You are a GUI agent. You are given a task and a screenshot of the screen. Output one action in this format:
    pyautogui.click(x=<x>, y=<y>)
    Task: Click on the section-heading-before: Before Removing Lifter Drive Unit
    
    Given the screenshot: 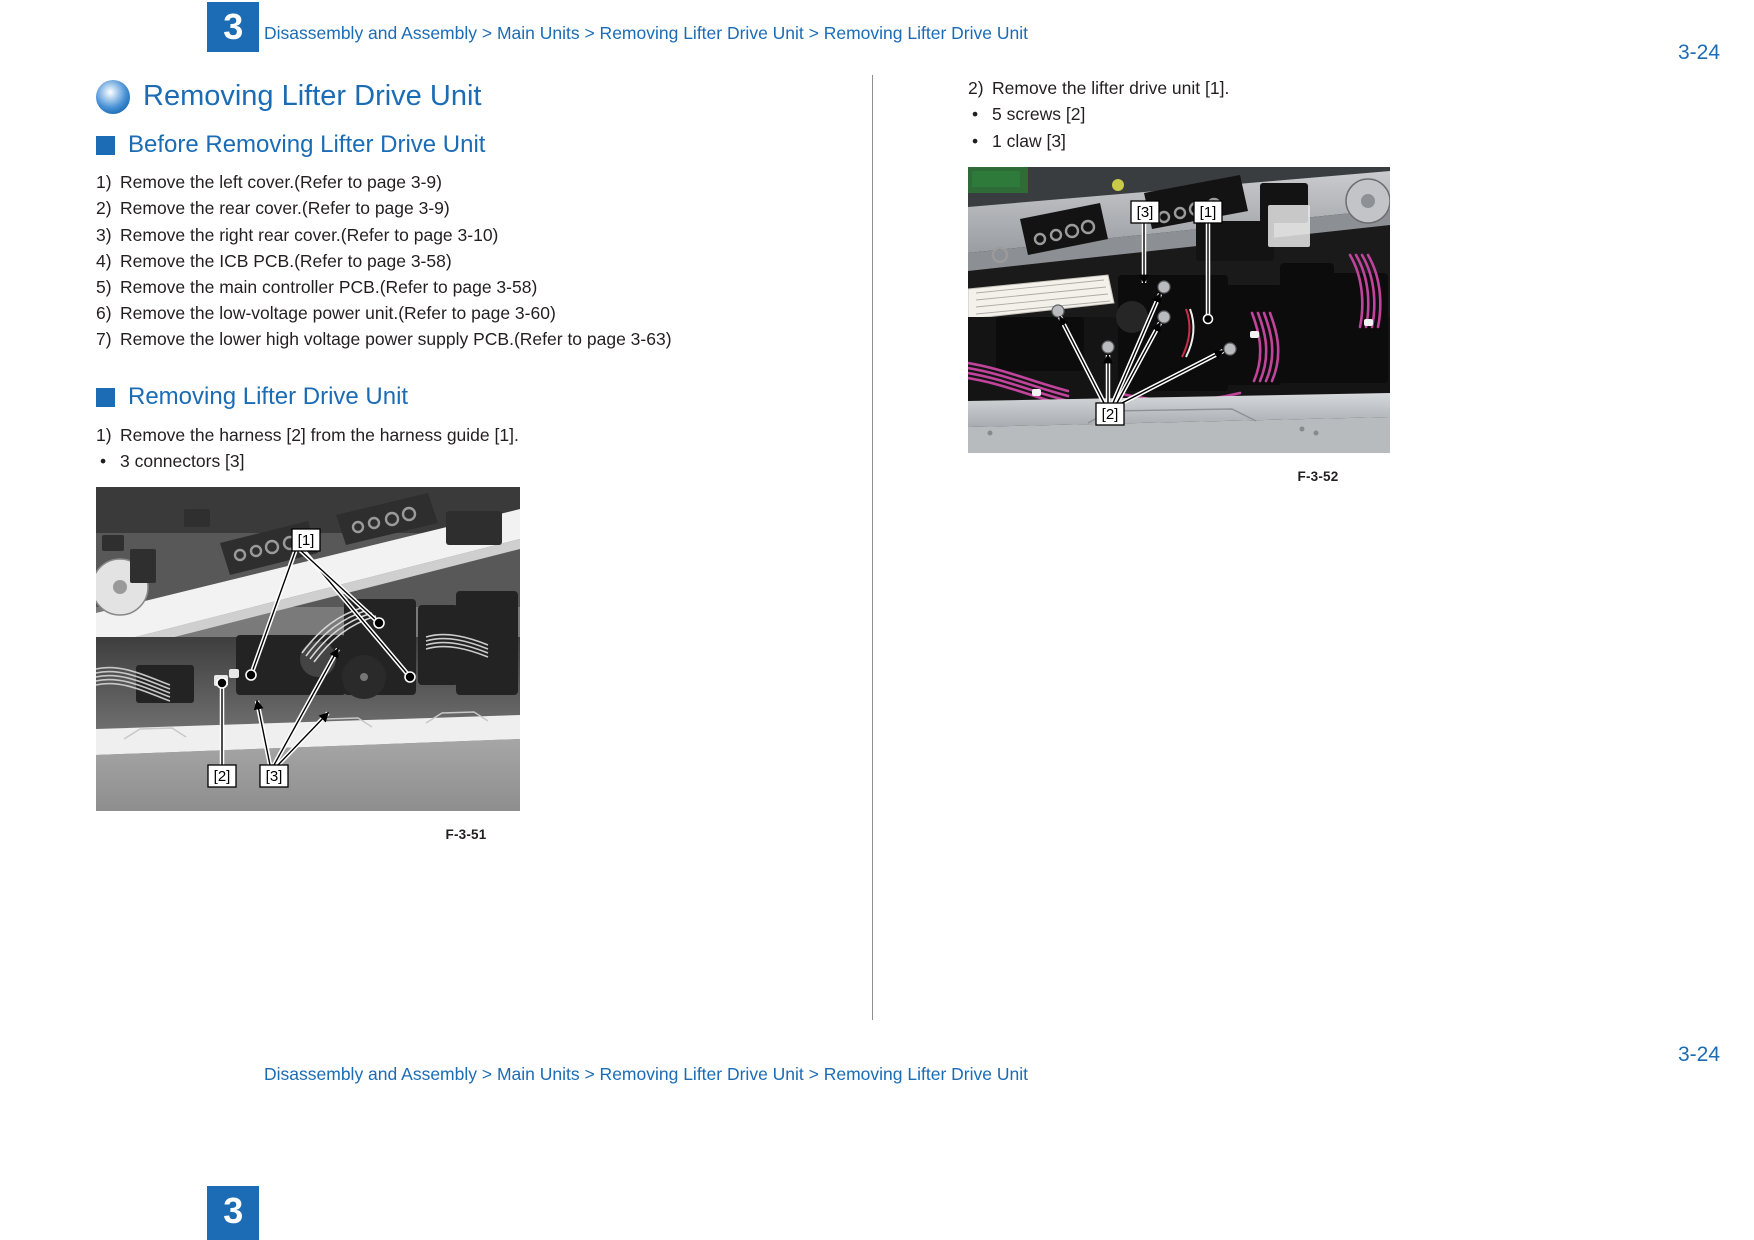 What is the action you would take?
    pyautogui.click(x=466, y=144)
    